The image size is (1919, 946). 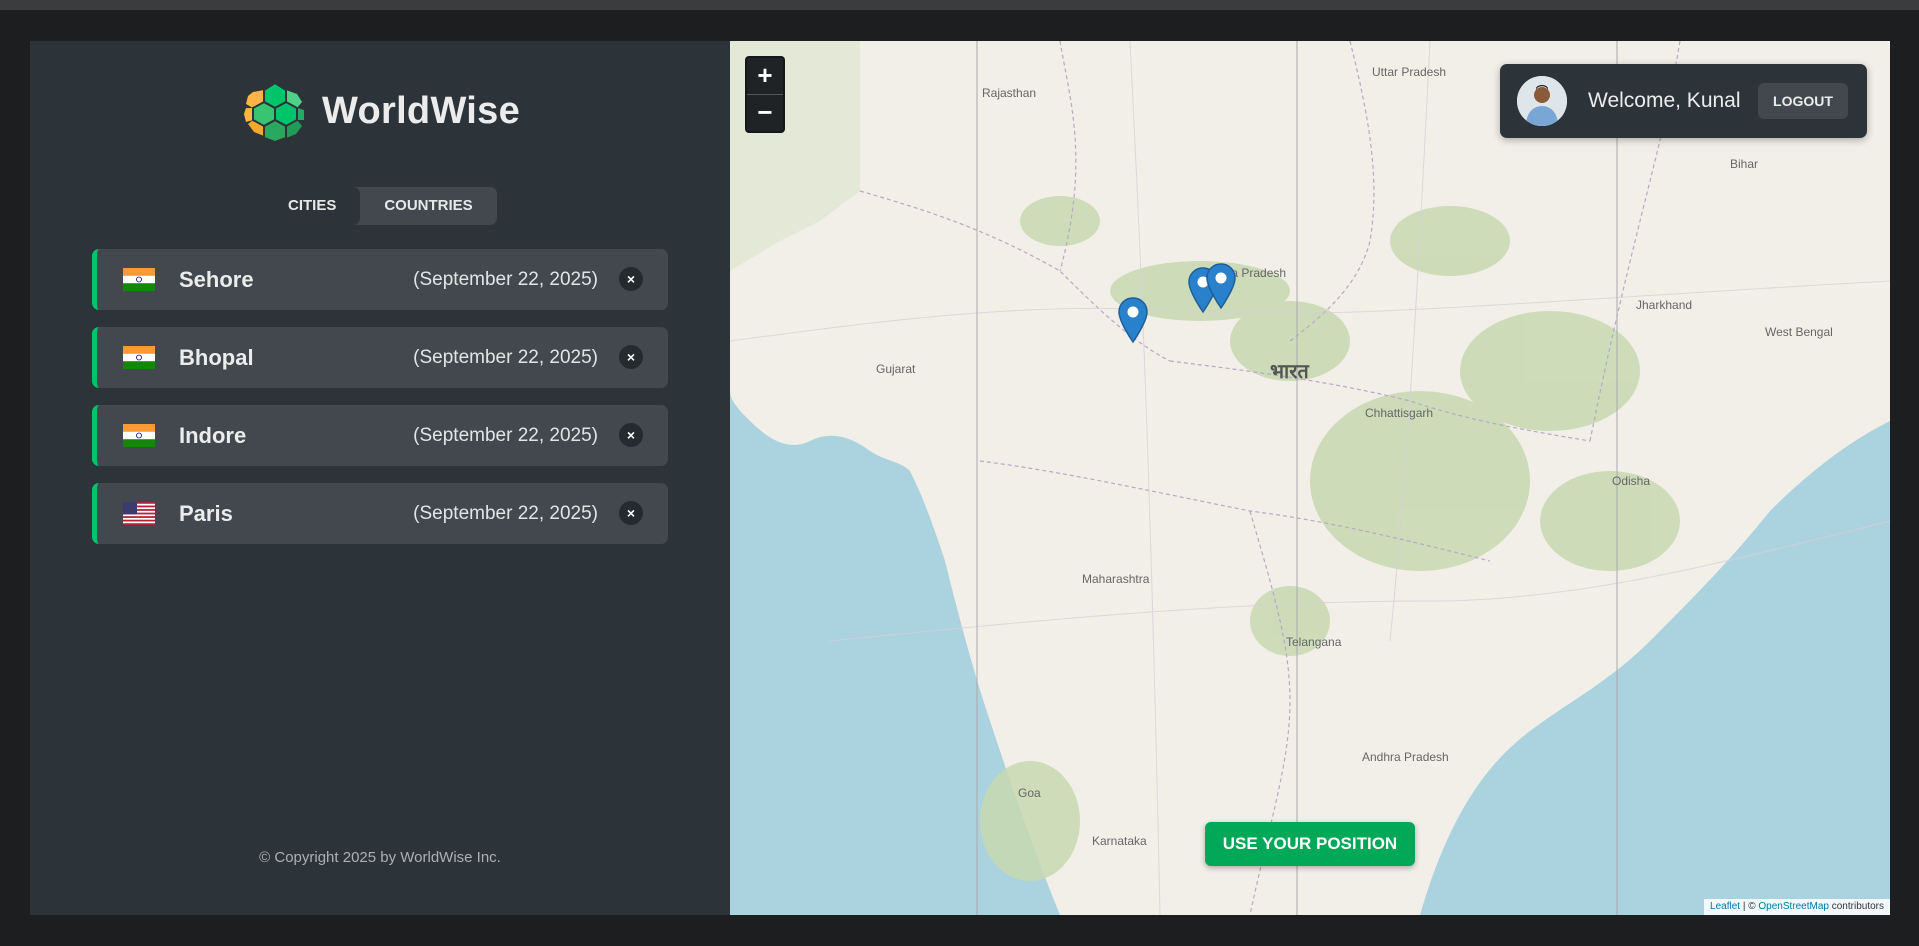 I want to click on map-label-jharkhand: Jharkhand, so click(x=1664, y=305).